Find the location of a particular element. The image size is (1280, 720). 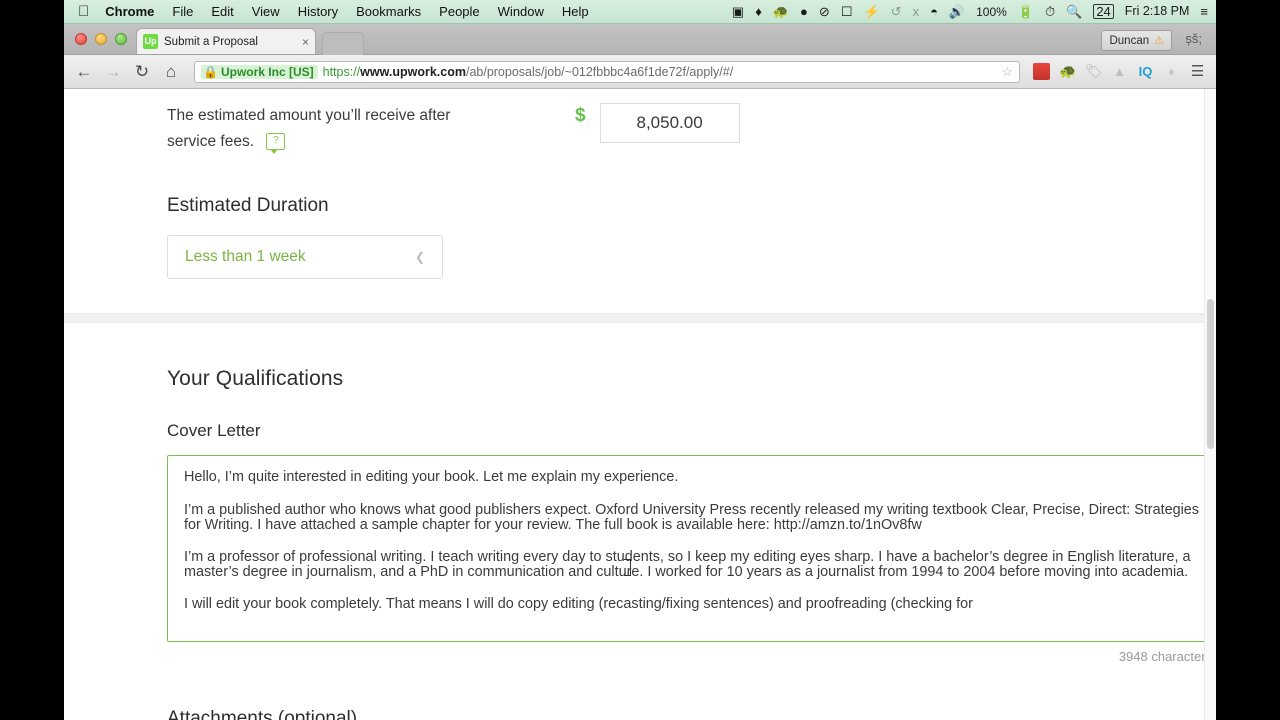

screen-recorder-icon: ▣ is located at coordinates (738, 11).